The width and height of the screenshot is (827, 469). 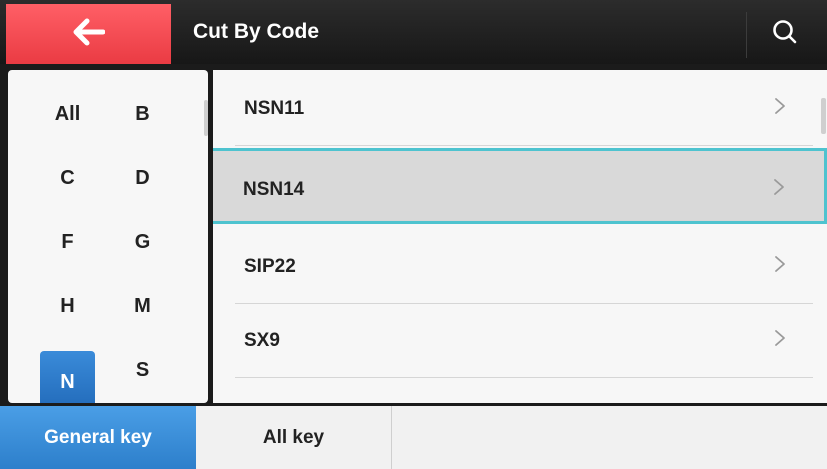 I want to click on code-label: SX9, so click(x=262, y=340).